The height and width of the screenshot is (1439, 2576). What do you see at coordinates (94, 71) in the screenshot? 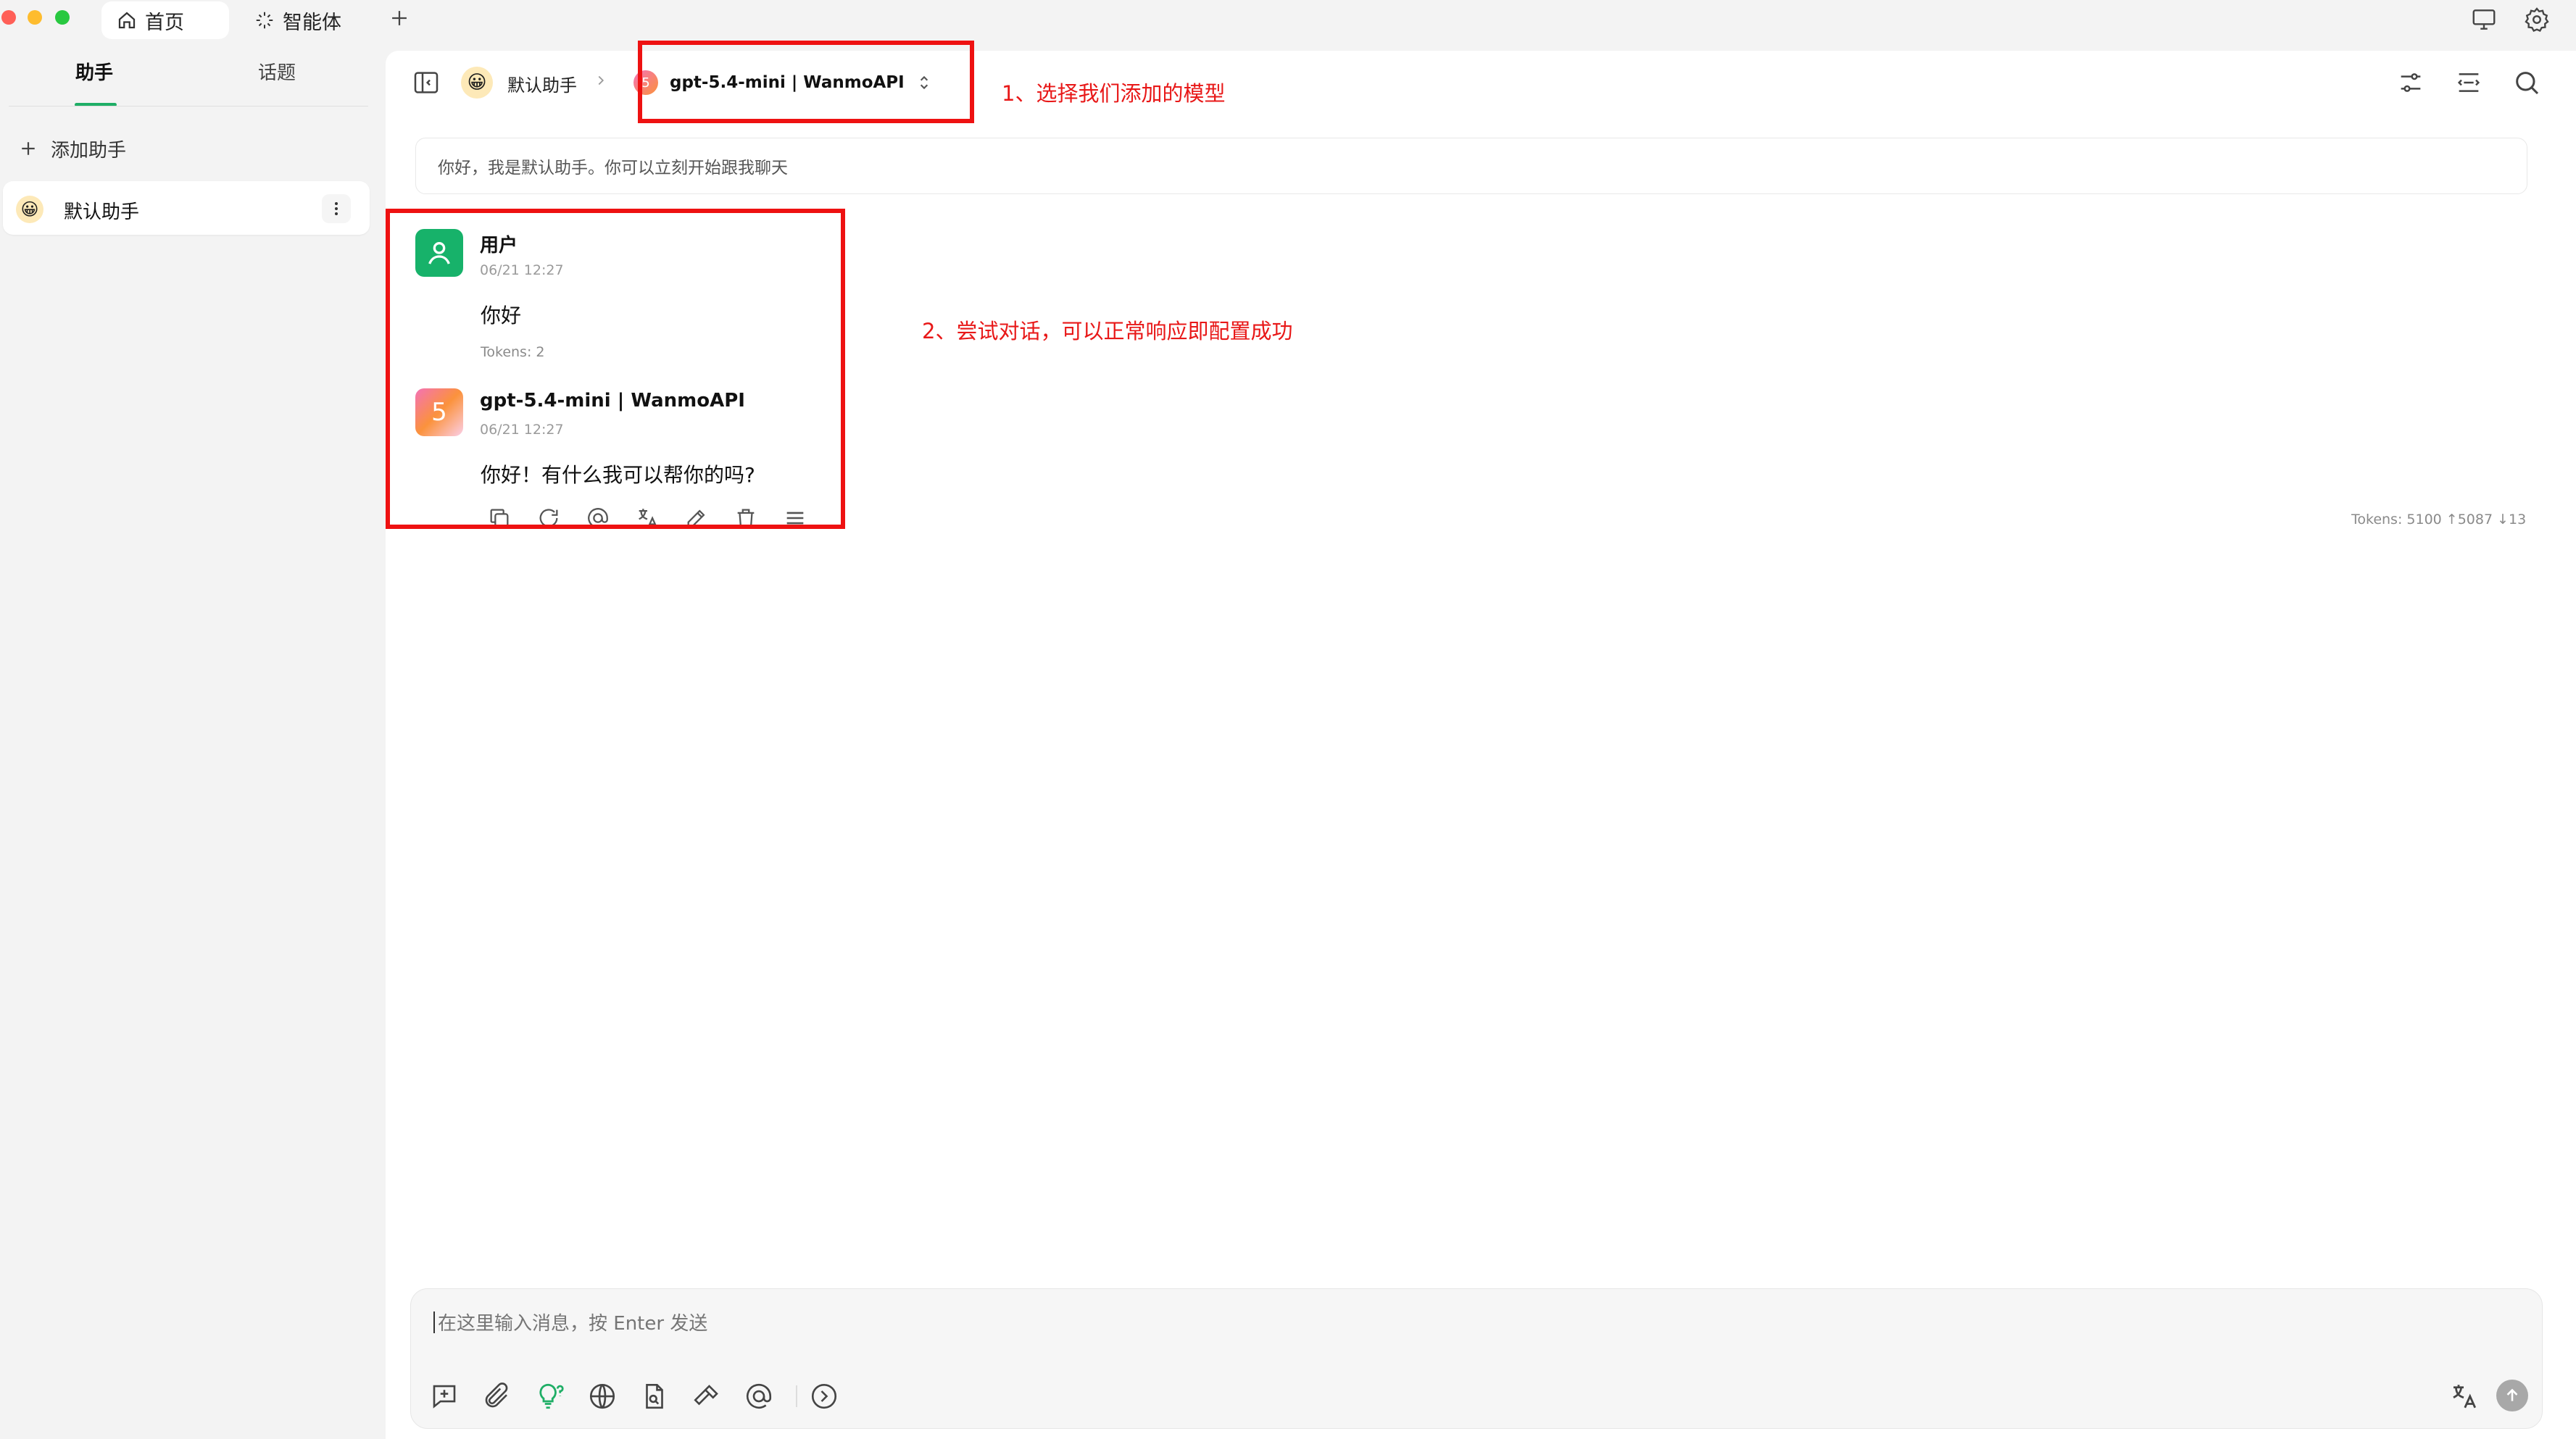
I see `sidebar-tab-assistants: 助手` at bounding box center [94, 71].